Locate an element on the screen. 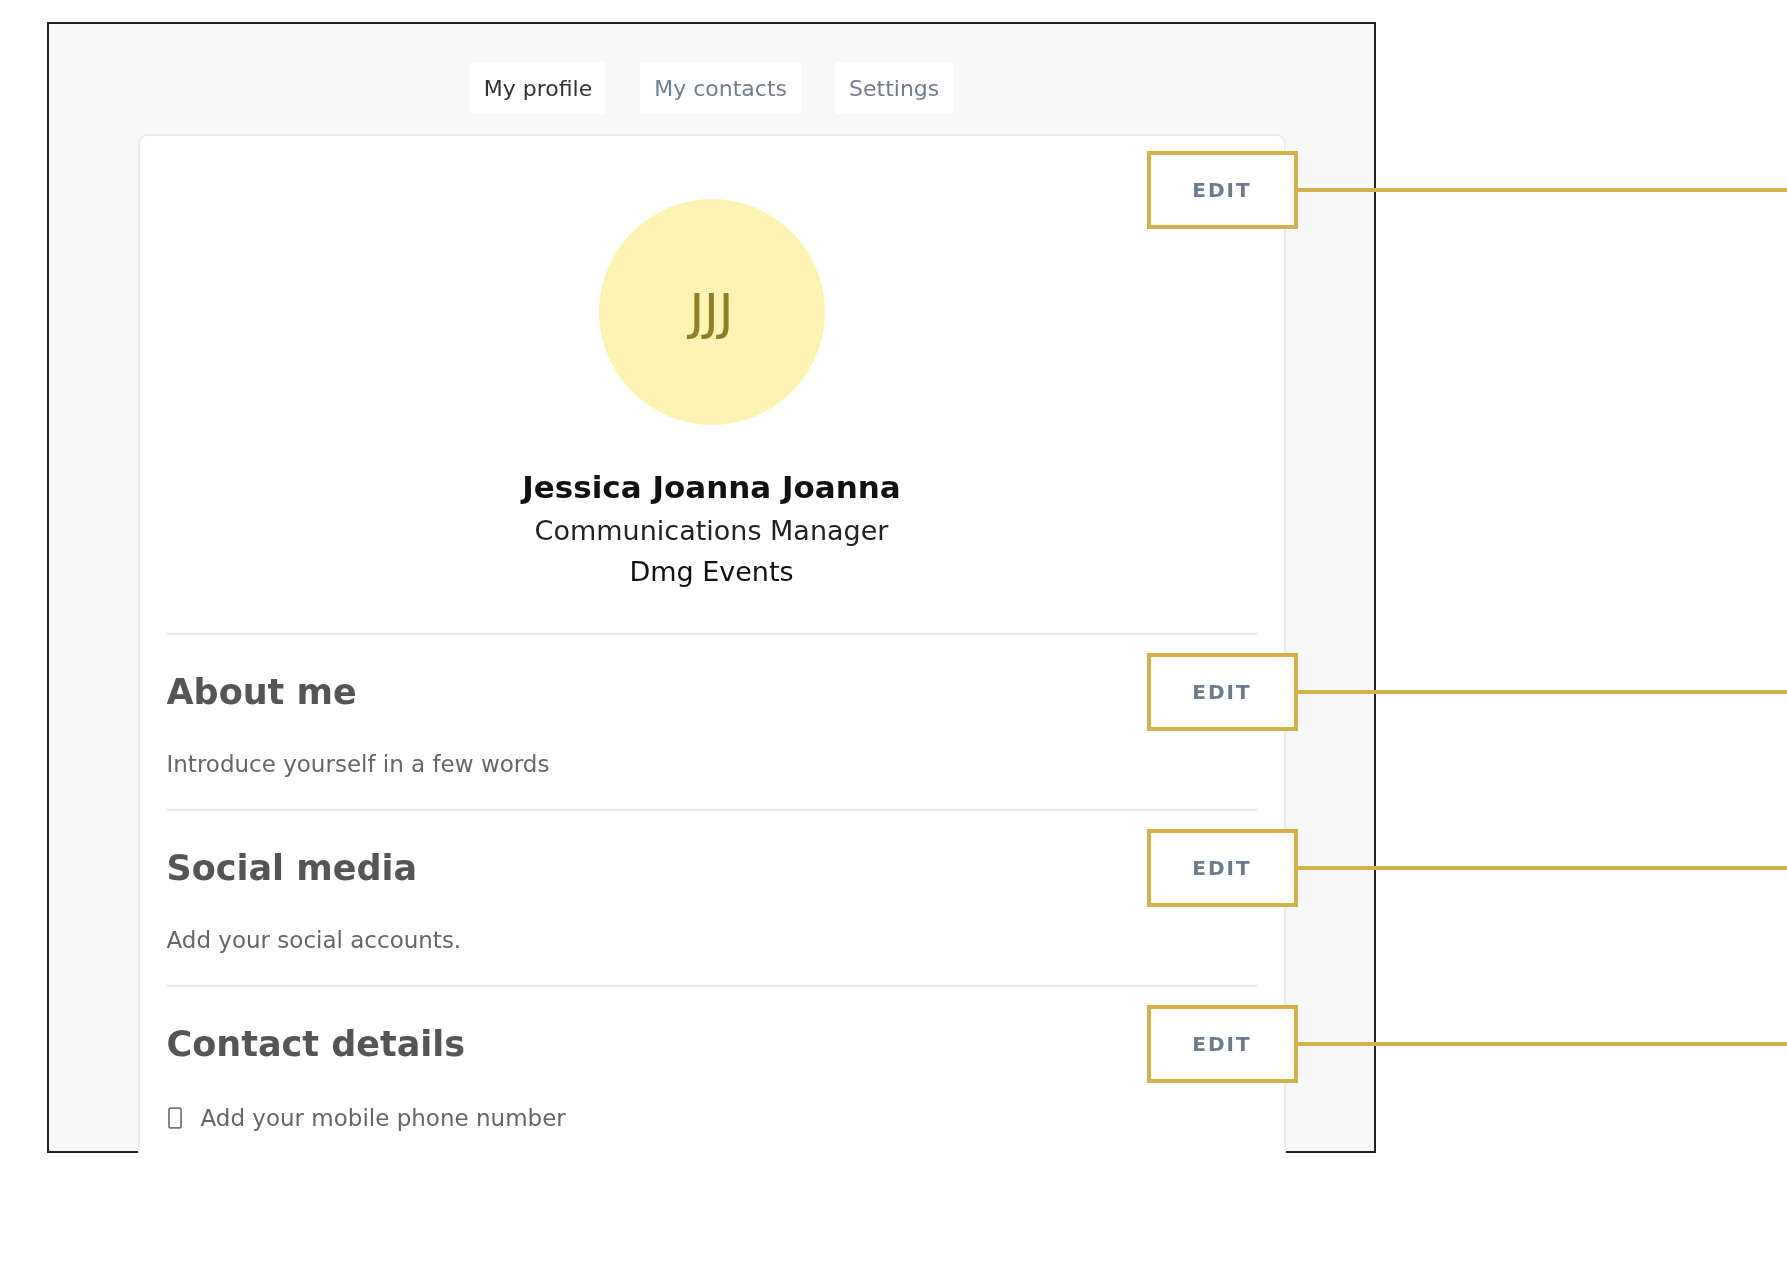 Image resolution: width=1787 pixels, height=1272 pixels. job-title: Communications Manager is located at coordinates (711, 530).